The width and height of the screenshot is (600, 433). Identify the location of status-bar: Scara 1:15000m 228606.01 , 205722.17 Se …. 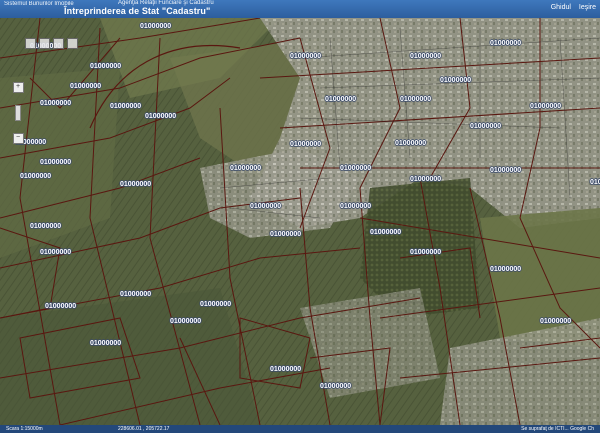
(300, 429).